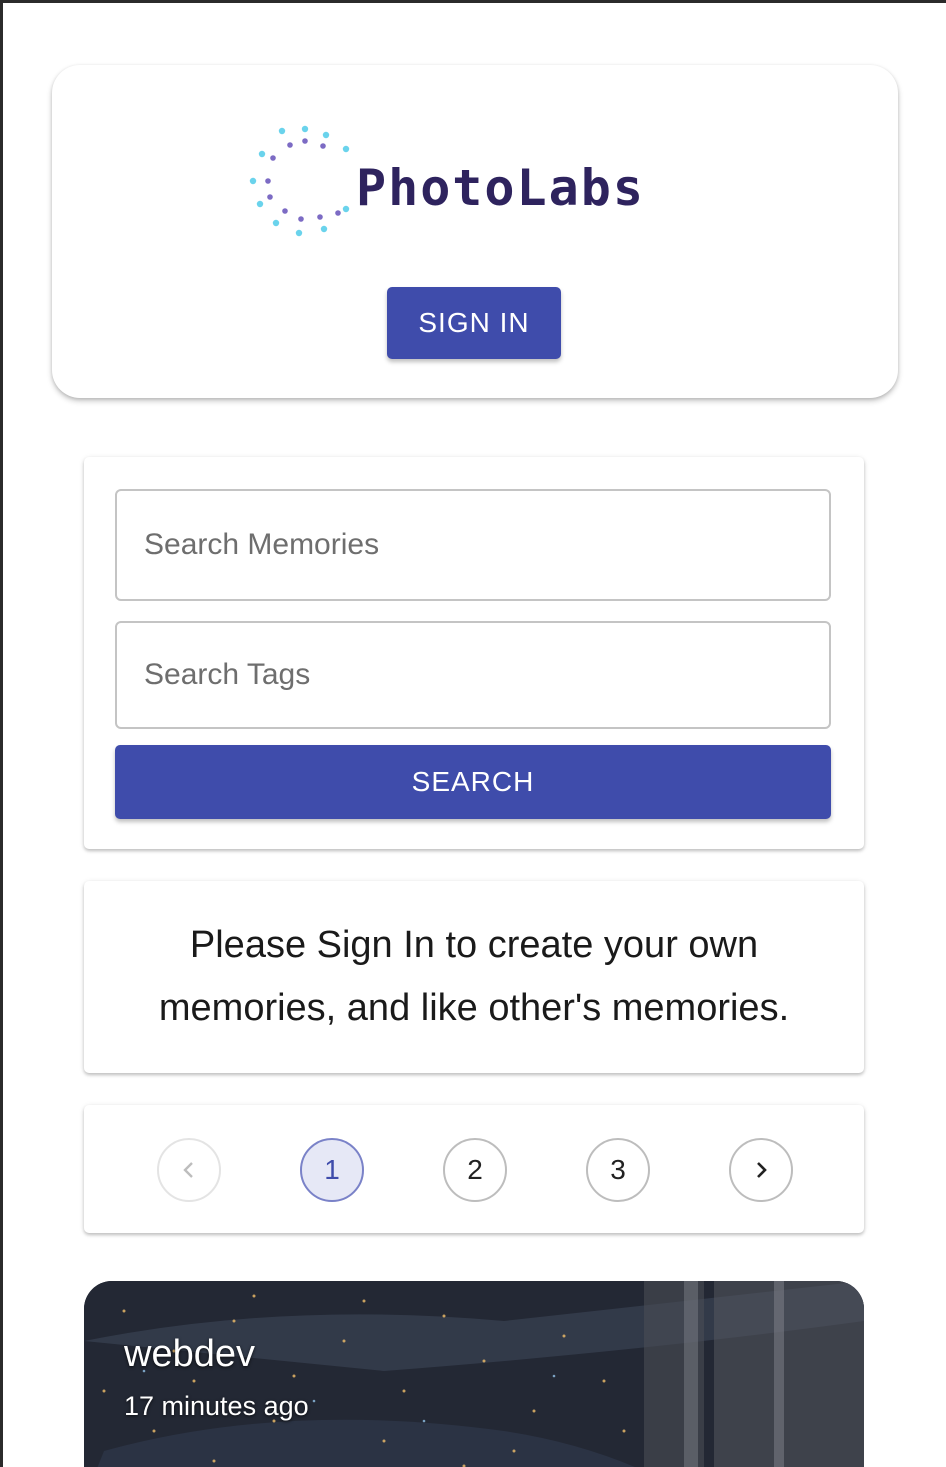 The image size is (946, 1467). I want to click on previous-page-button, so click(189, 1170).